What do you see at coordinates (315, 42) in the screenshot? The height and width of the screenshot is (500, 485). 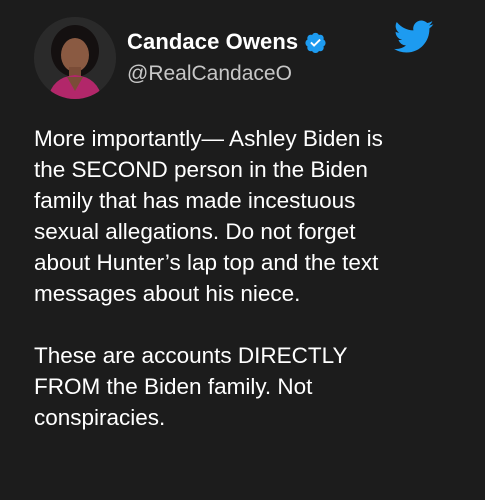 I see `verified-badge-icon` at bounding box center [315, 42].